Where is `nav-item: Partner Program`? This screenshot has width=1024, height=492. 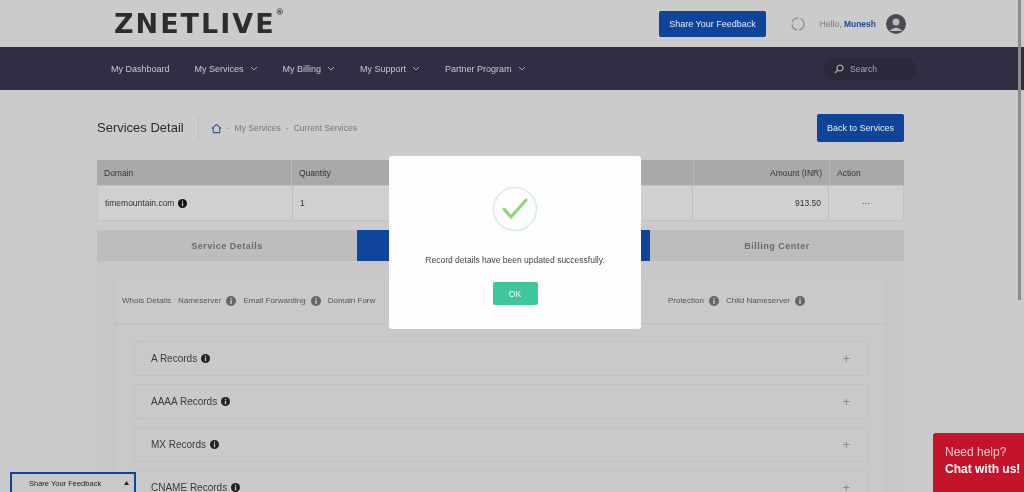 nav-item: Partner Program is located at coordinates (485, 68).